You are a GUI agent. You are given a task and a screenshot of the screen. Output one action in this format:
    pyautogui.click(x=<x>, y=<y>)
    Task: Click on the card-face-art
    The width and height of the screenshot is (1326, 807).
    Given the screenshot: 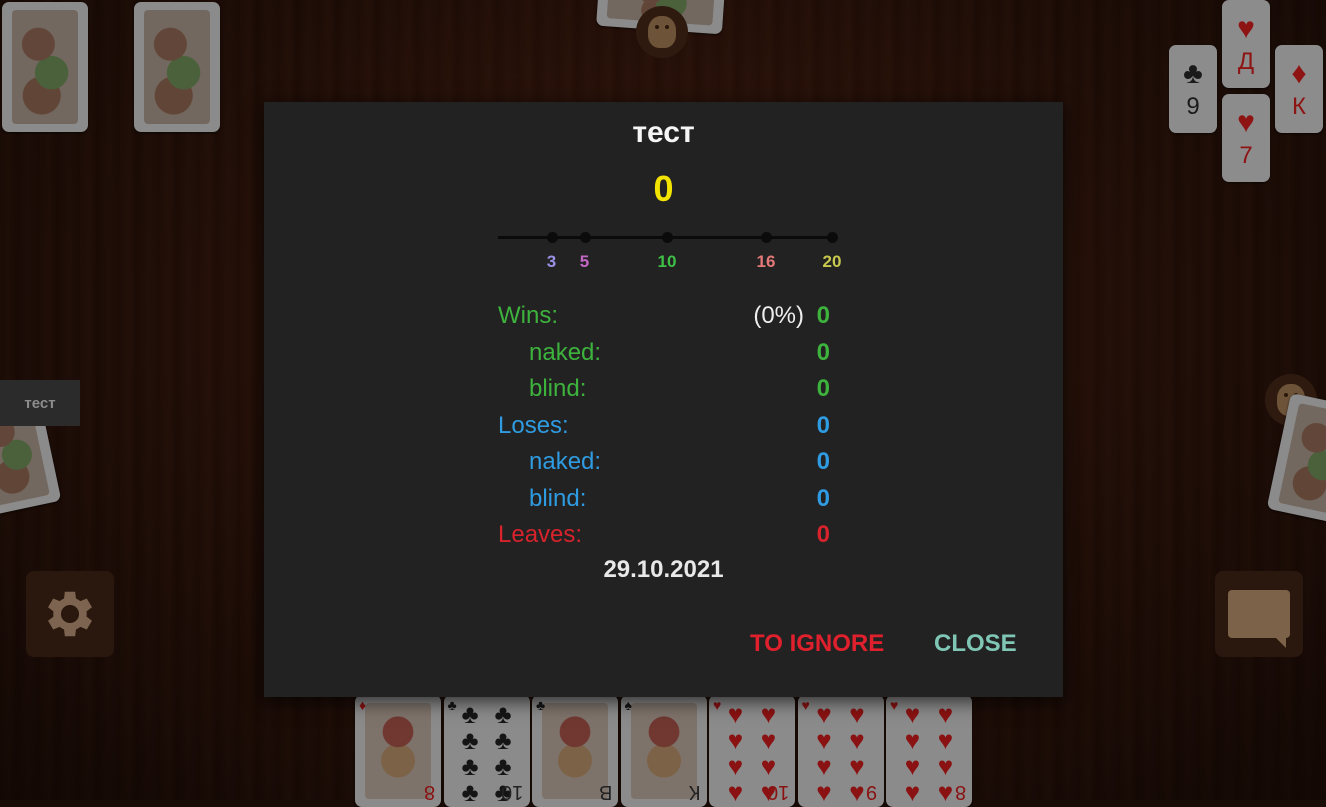 What is the action you would take?
    pyautogui.click(x=663, y=751)
    